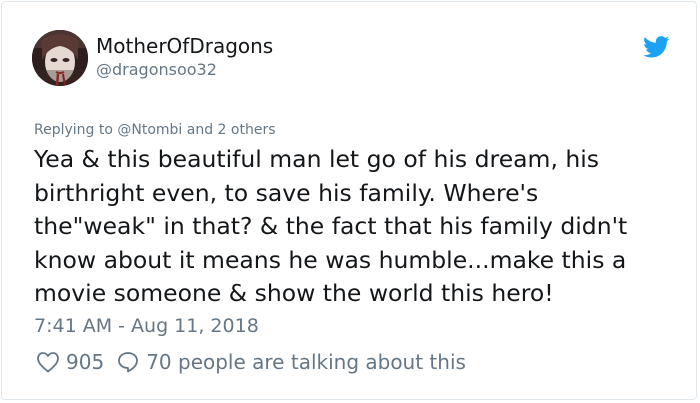 The height and width of the screenshot is (403, 700). I want to click on user-handle: @dragonsoo32, so click(156, 70).